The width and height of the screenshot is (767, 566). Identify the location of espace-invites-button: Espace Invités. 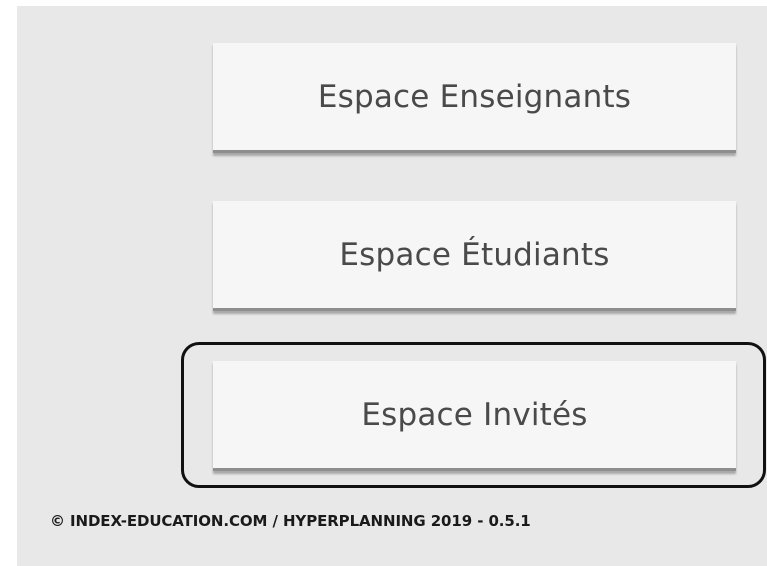
(474, 416).